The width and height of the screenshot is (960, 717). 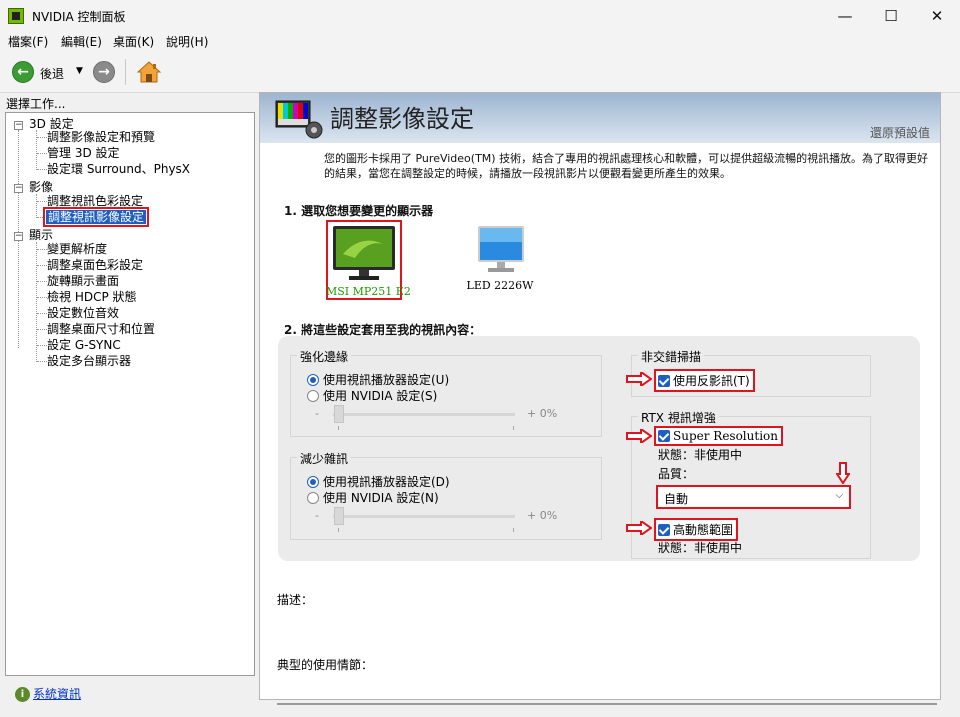 I want to click on quality-select: 自動 ⌵, so click(x=753, y=497).